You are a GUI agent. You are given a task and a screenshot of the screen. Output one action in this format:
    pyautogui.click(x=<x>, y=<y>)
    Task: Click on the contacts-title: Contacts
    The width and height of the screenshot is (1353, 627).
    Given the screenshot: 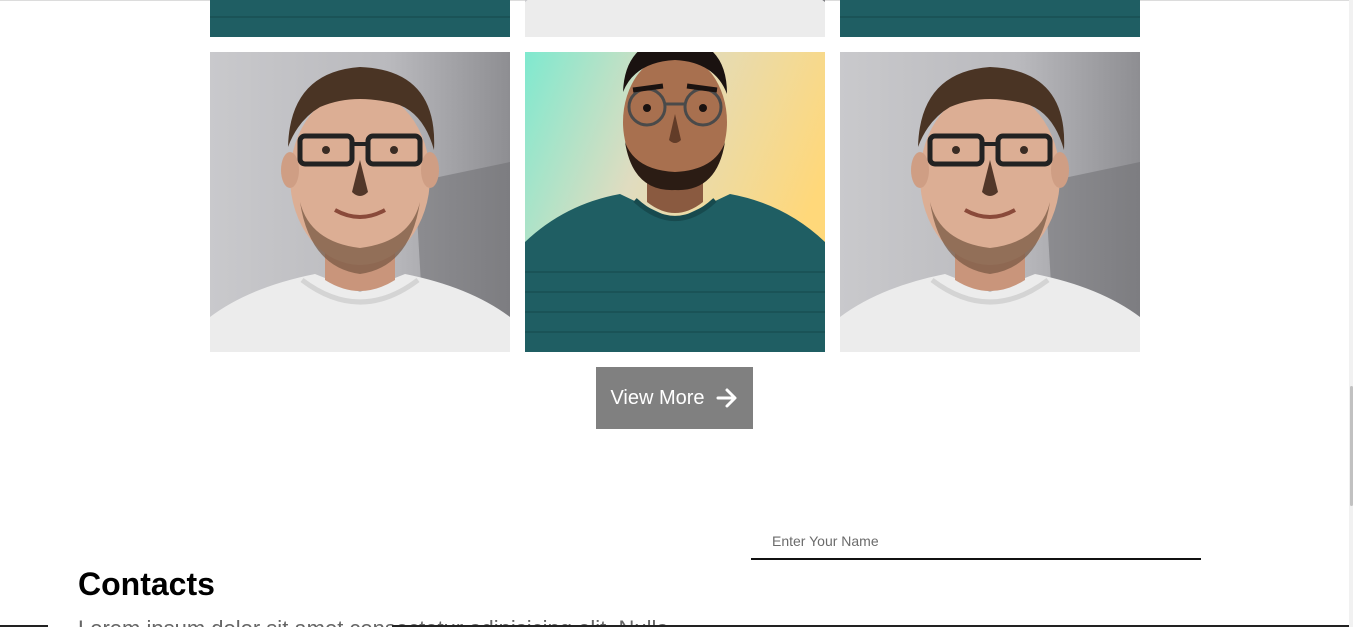 What is the action you would take?
    pyautogui.click(x=146, y=584)
    